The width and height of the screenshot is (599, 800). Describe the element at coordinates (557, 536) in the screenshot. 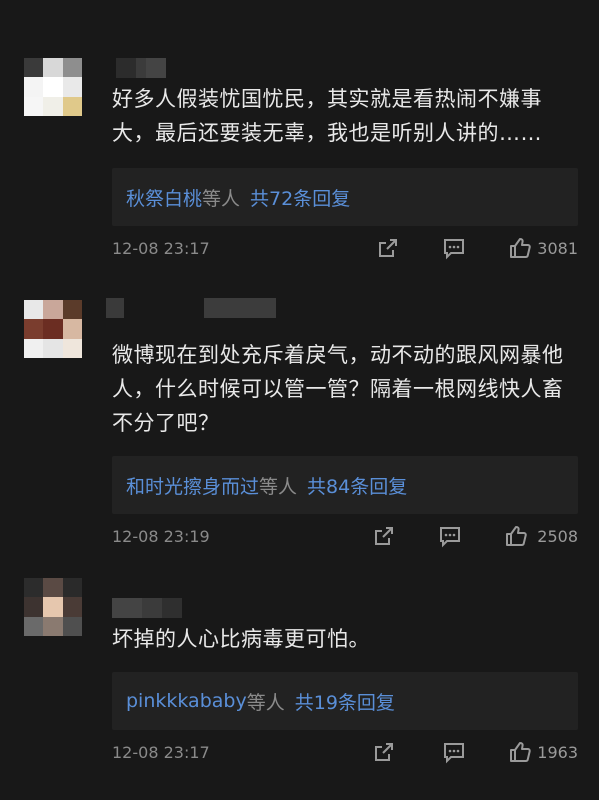

I see `like-count: 2508` at that location.